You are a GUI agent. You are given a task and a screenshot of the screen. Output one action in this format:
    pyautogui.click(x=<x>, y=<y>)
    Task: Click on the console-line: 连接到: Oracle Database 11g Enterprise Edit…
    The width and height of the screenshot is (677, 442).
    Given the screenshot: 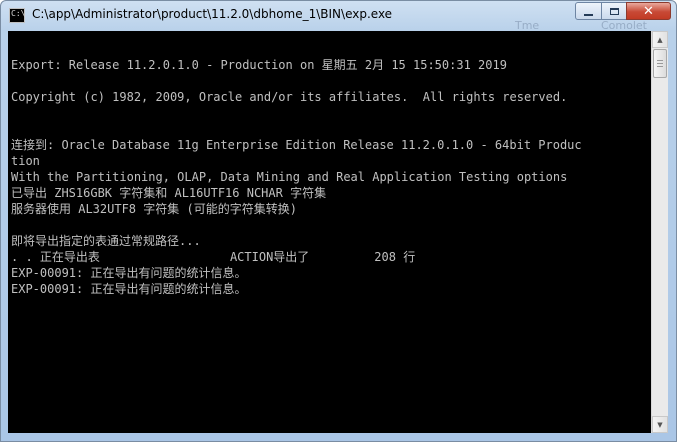 What is the action you would take?
    pyautogui.click(x=296, y=145)
    